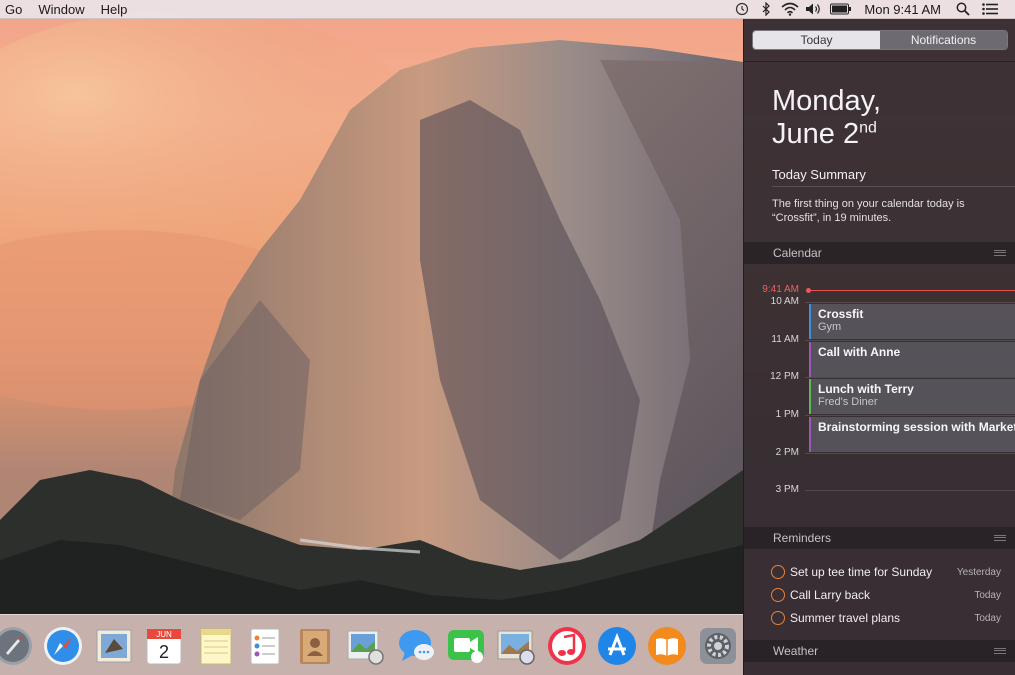  Describe the element at coordinates (784, 376) in the screenshot. I see `hour-label: 12 PM` at that location.